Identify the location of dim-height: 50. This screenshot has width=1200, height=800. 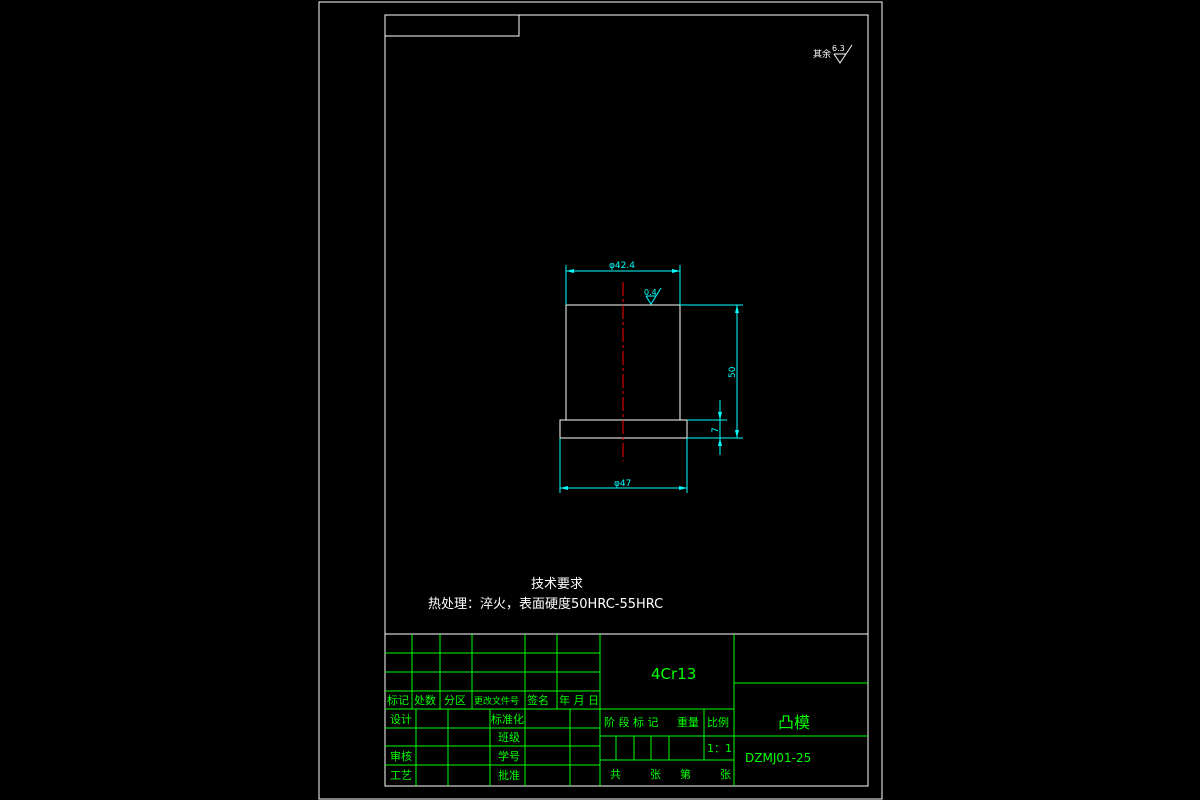
(733, 372).